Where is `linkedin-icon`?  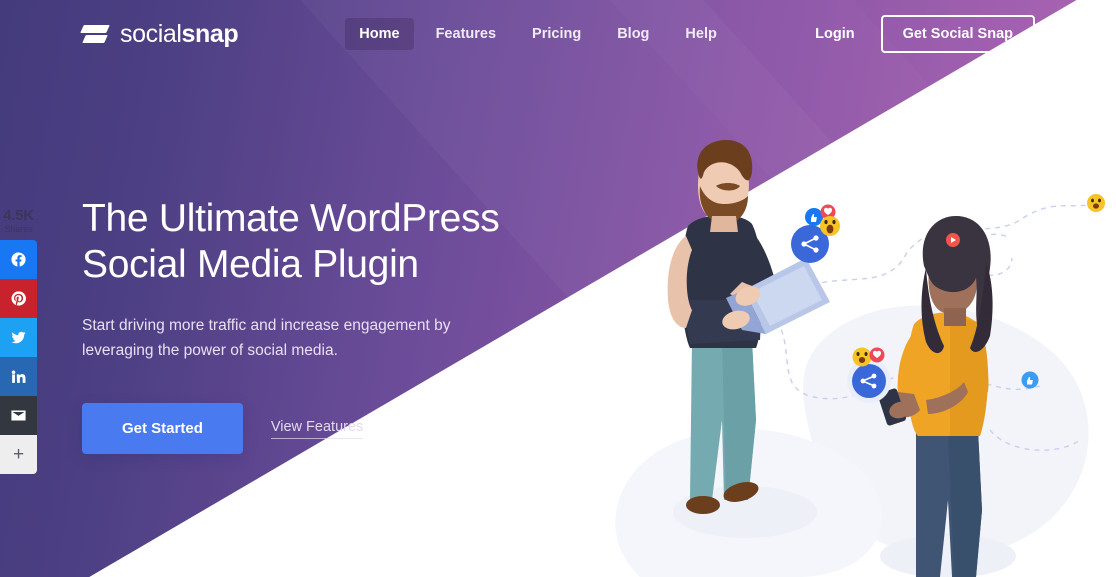 linkedin-icon is located at coordinates (18, 376).